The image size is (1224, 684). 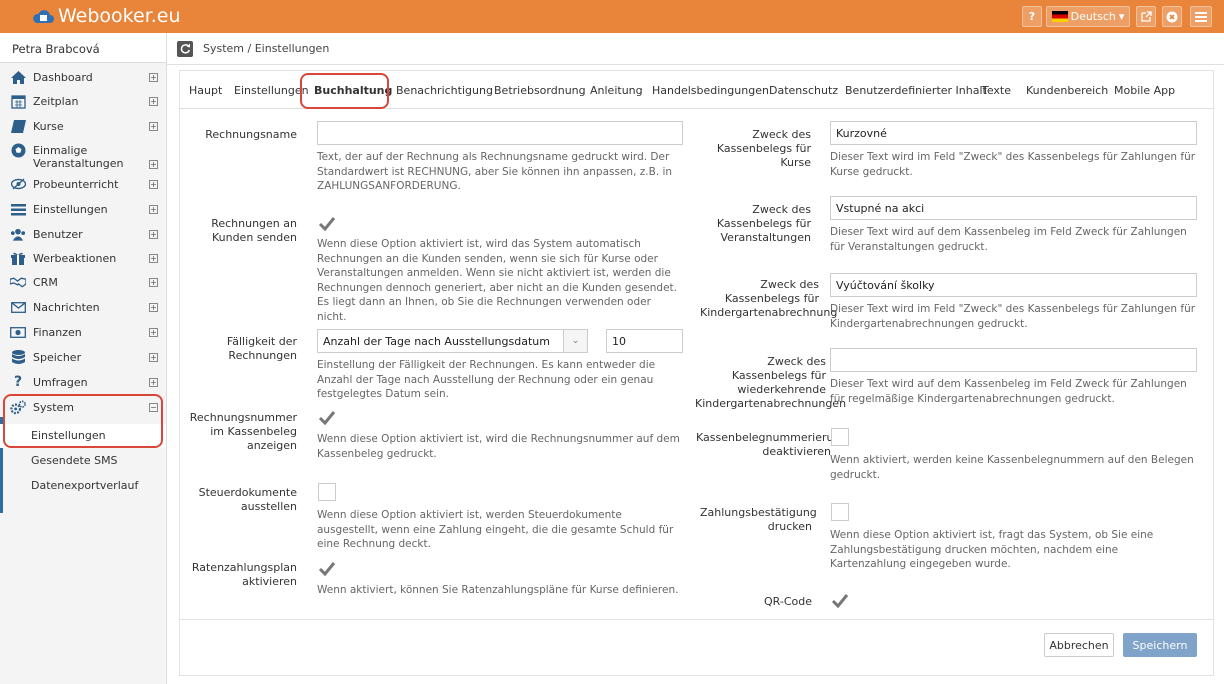 I want to click on due-date-select-value: Anzahl der Tage nach Ausstellungsdatum, so click(x=436, y=341).